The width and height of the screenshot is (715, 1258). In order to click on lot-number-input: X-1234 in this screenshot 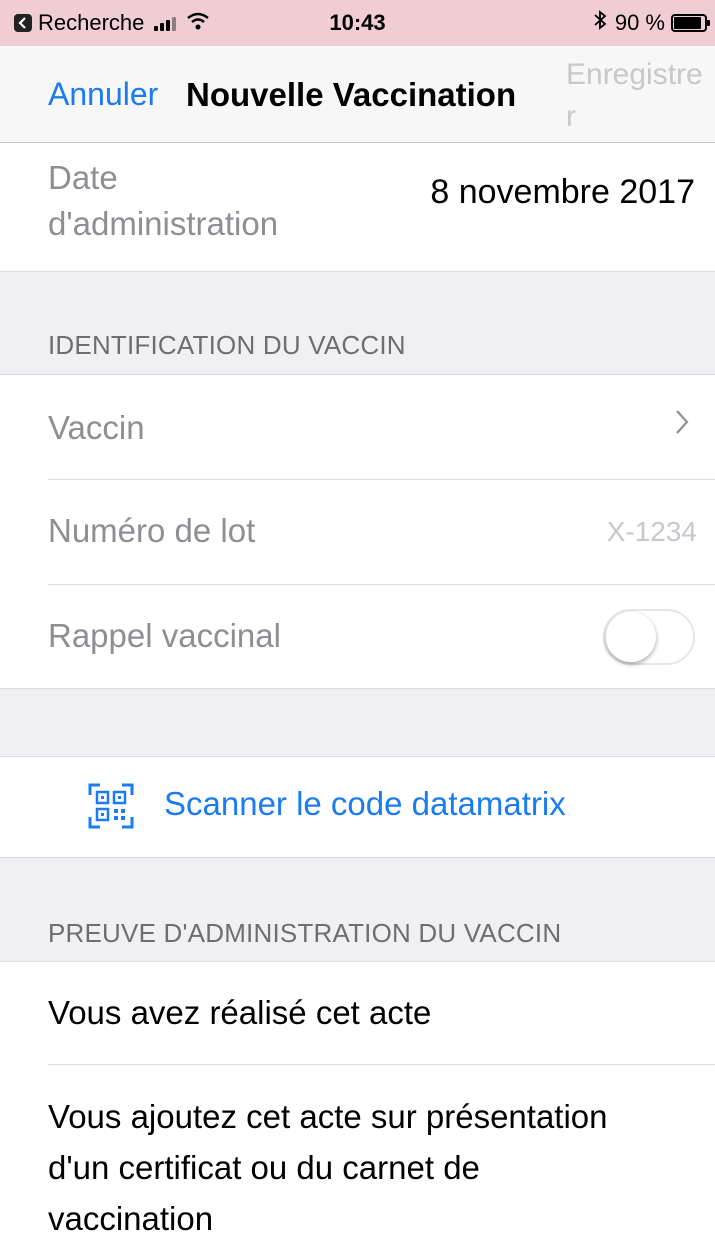, I will do `click(652, 532)`.